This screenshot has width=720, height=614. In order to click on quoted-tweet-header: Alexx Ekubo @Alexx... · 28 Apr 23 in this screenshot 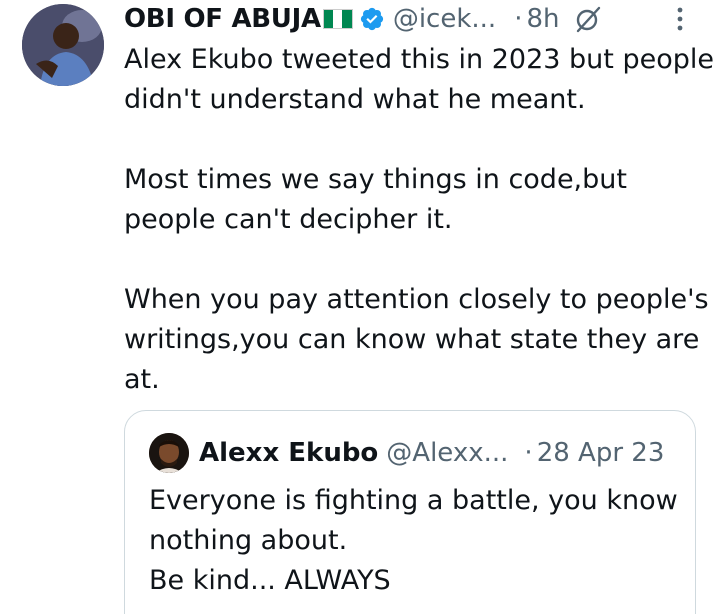, I will do `click(406, 453)`.